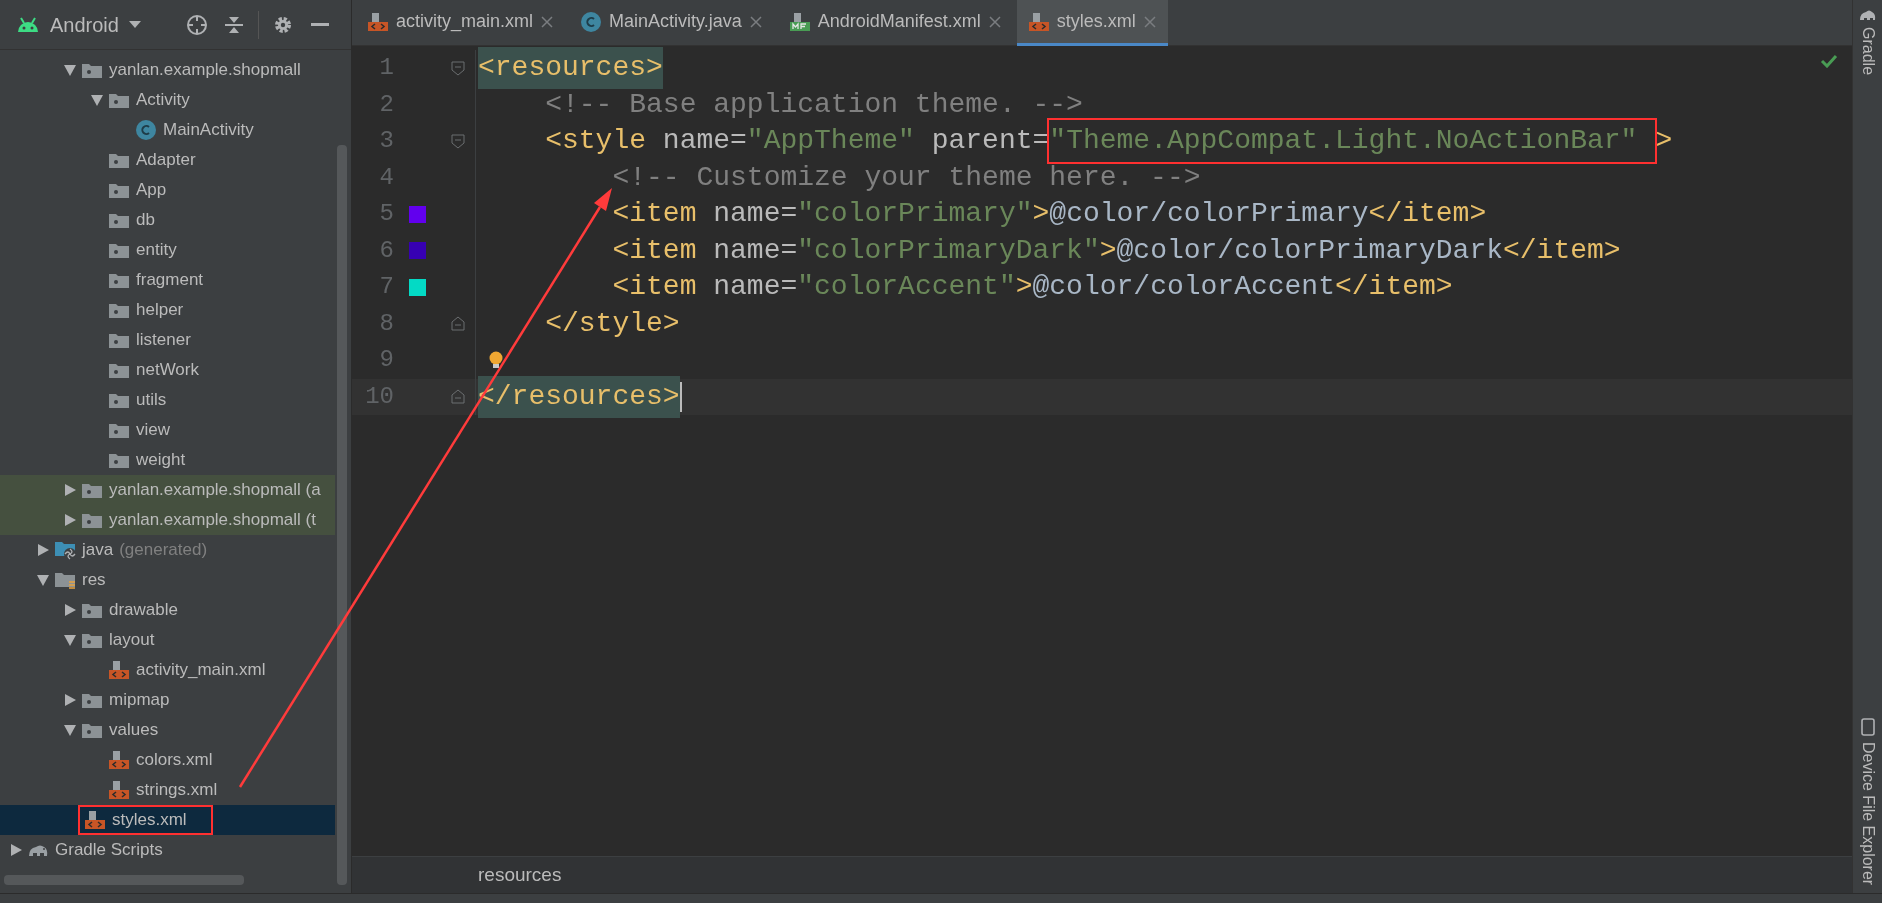 The height and width of the screenshot is (903, 1882). Describe the element at coordinates (167, 610) in the screenshot. I see `tree-item: drawable` at that location.